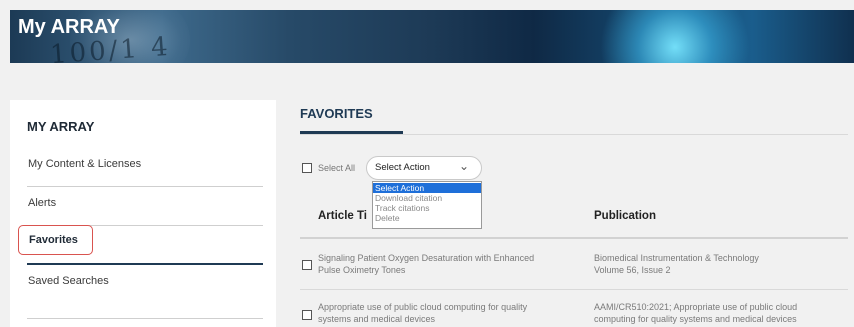 The image size is (854, 327). Describe the element at coordinates (675, 36) in the screenshot. I see `banner-light-image` at that location.